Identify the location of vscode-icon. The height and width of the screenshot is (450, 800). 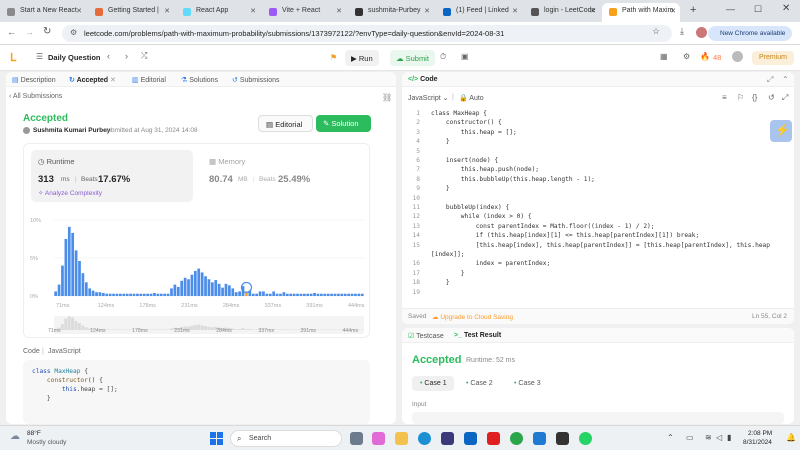
(539, 438).